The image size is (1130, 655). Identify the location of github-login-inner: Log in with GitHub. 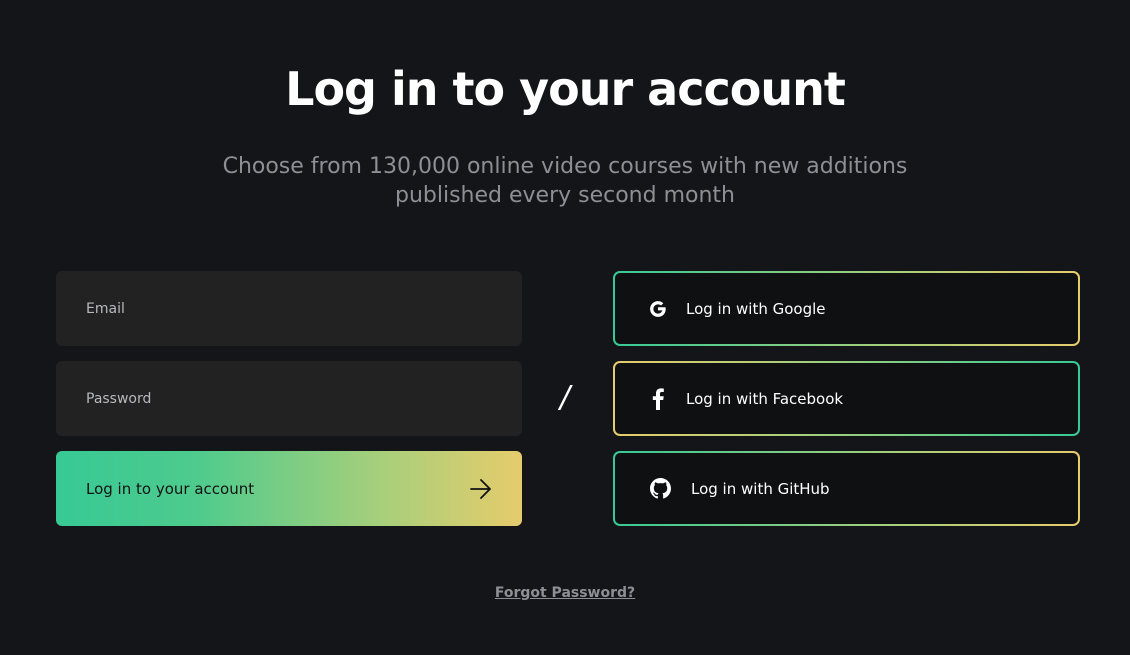
(846, 488).